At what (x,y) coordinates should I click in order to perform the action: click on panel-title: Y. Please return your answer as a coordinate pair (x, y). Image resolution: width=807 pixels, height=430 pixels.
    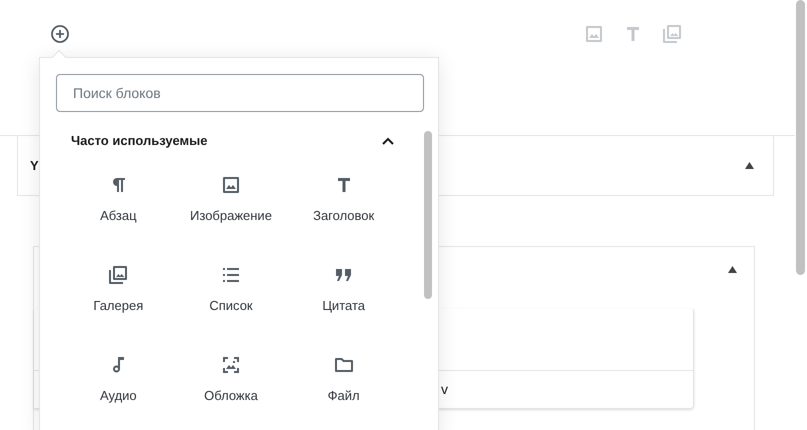
    Looking at the image, I should click on (34, 165).